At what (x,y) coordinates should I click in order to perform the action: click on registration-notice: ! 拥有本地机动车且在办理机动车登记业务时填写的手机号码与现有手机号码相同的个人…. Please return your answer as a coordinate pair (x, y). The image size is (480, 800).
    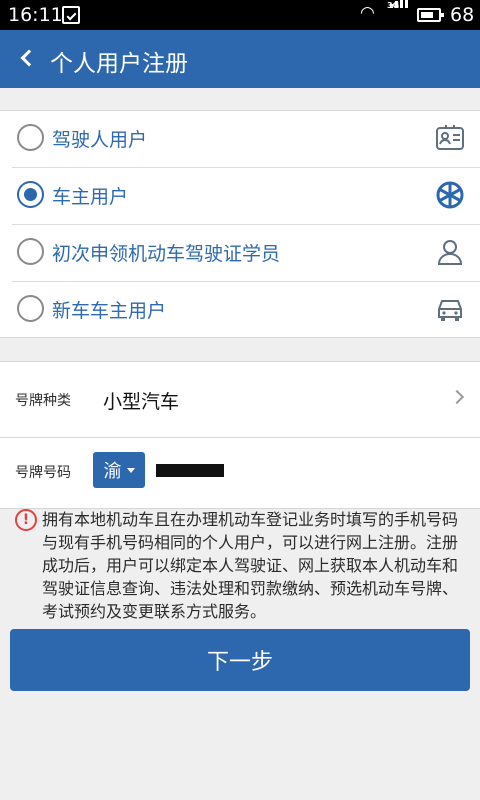
    Looking at the image, I should click on (240, 563).